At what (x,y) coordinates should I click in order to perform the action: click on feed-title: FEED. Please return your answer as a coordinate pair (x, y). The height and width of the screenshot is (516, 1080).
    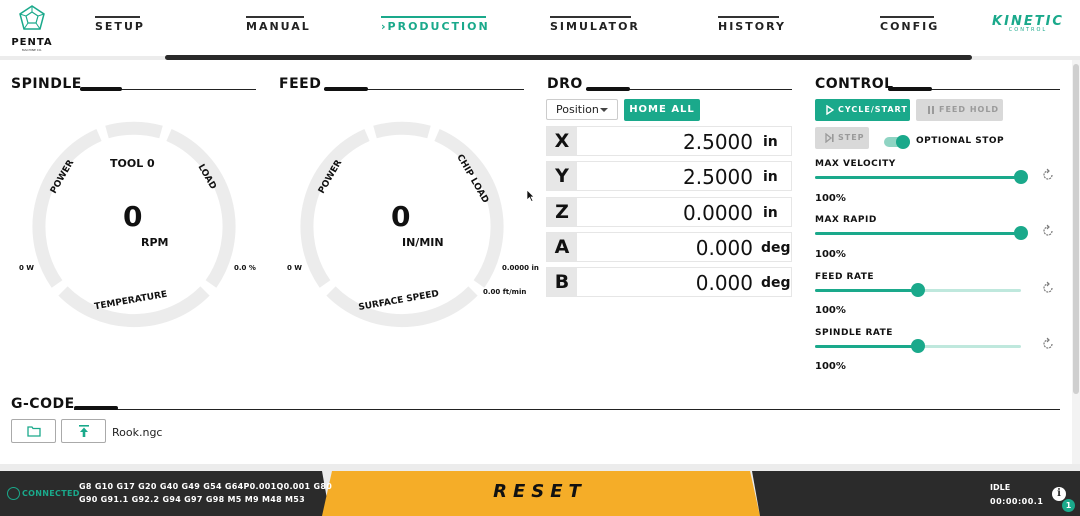
    Looking at the image, I should click on (300, 84).